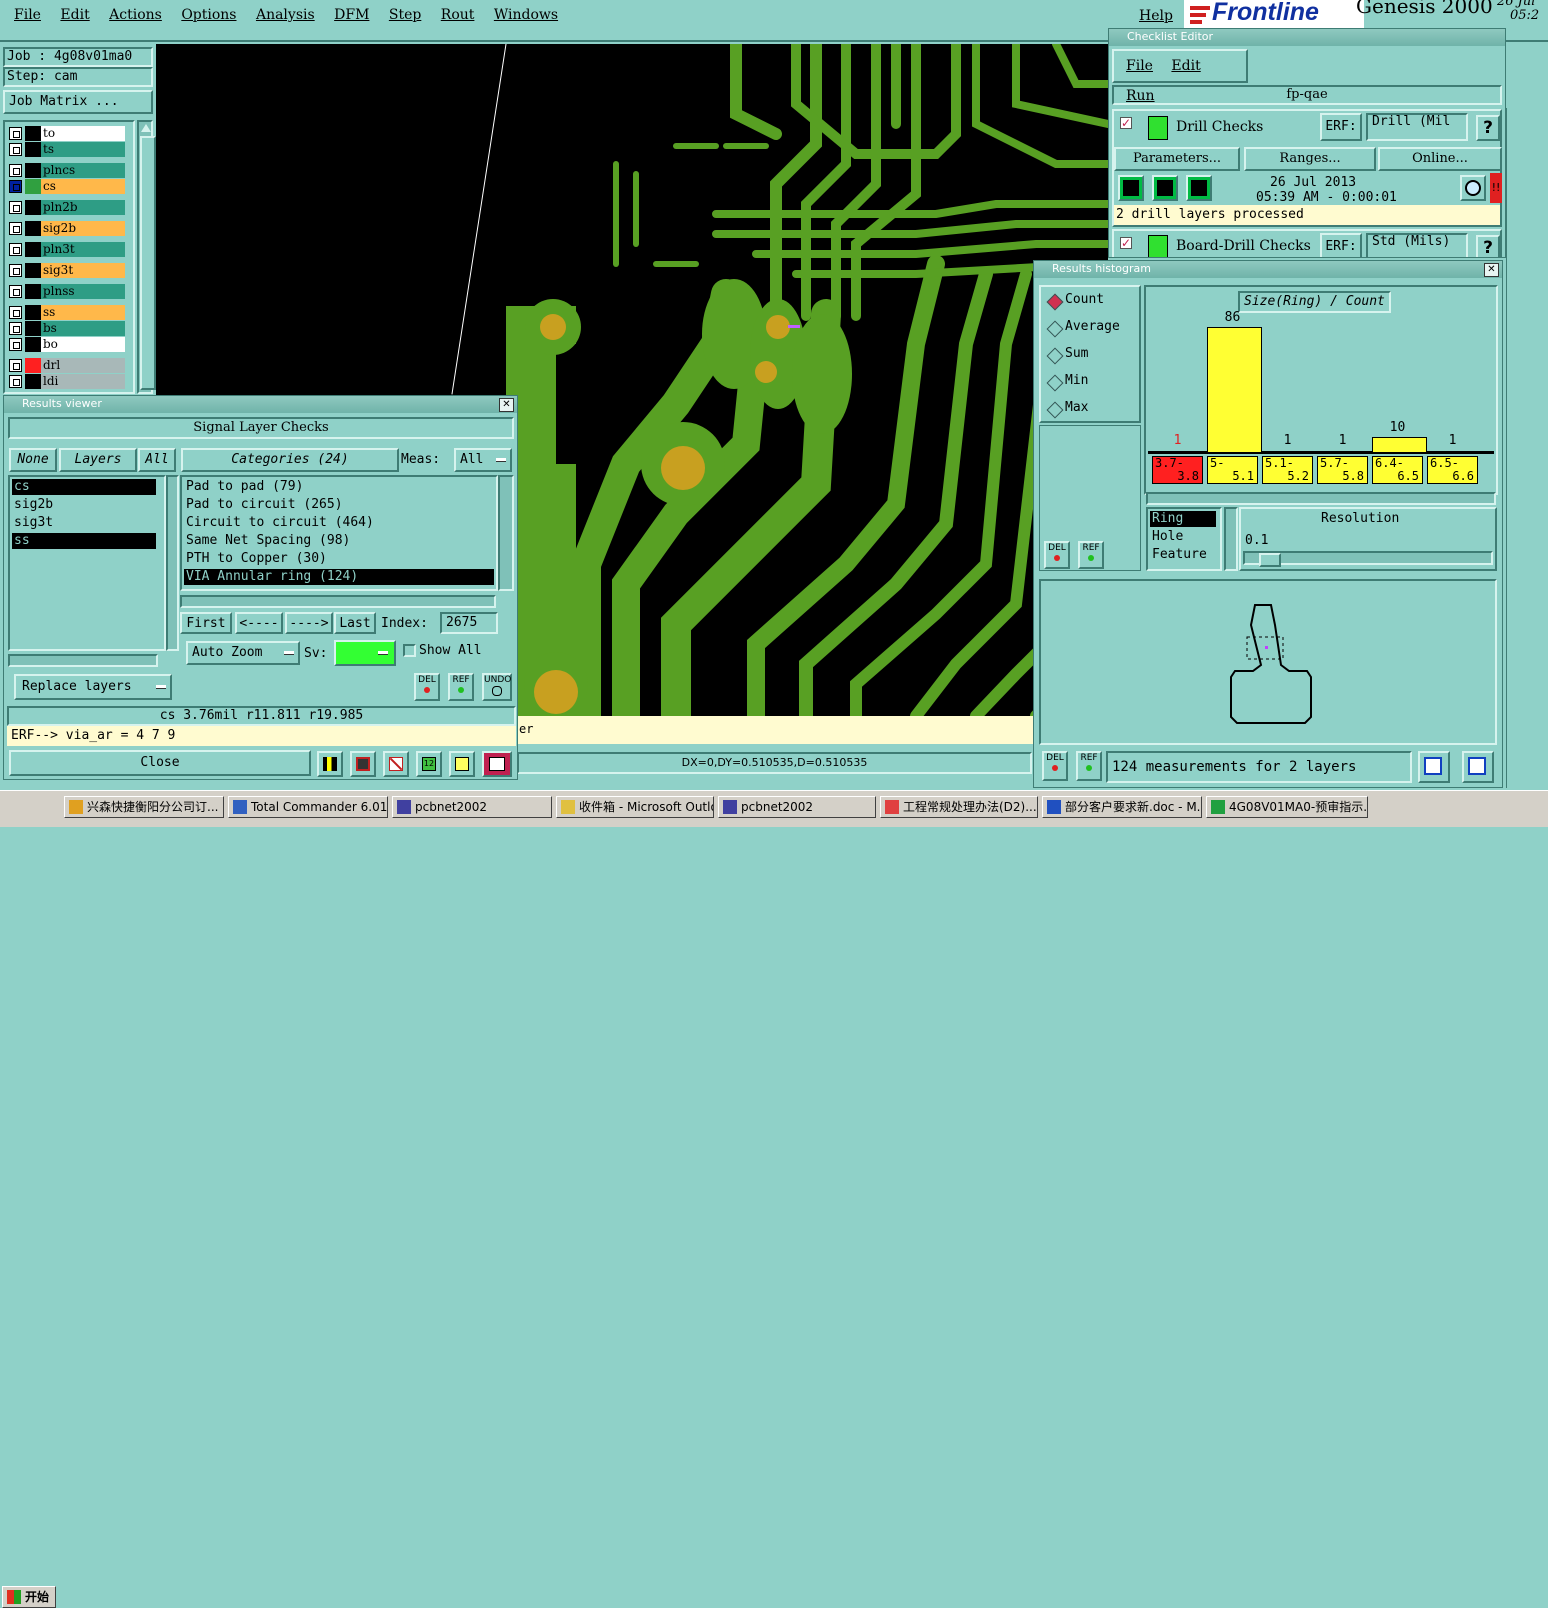 The height and width of the screenshot is (1608, 1548). What do you see at coordinates (67, 133) in the screenshot?
I see `layer-row-to: to` at bounding box center [67, 133].